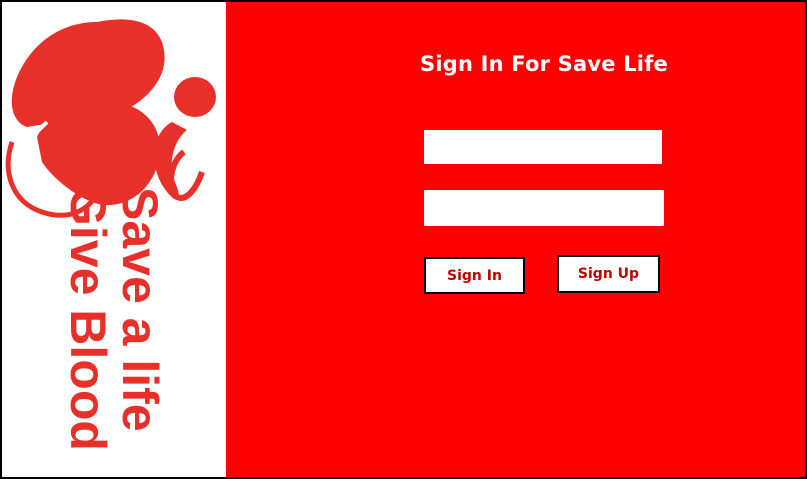 This screenshot has height=479, width=807. I want to click on logo-slogan-line2: Give Blood, so click(88, 319).